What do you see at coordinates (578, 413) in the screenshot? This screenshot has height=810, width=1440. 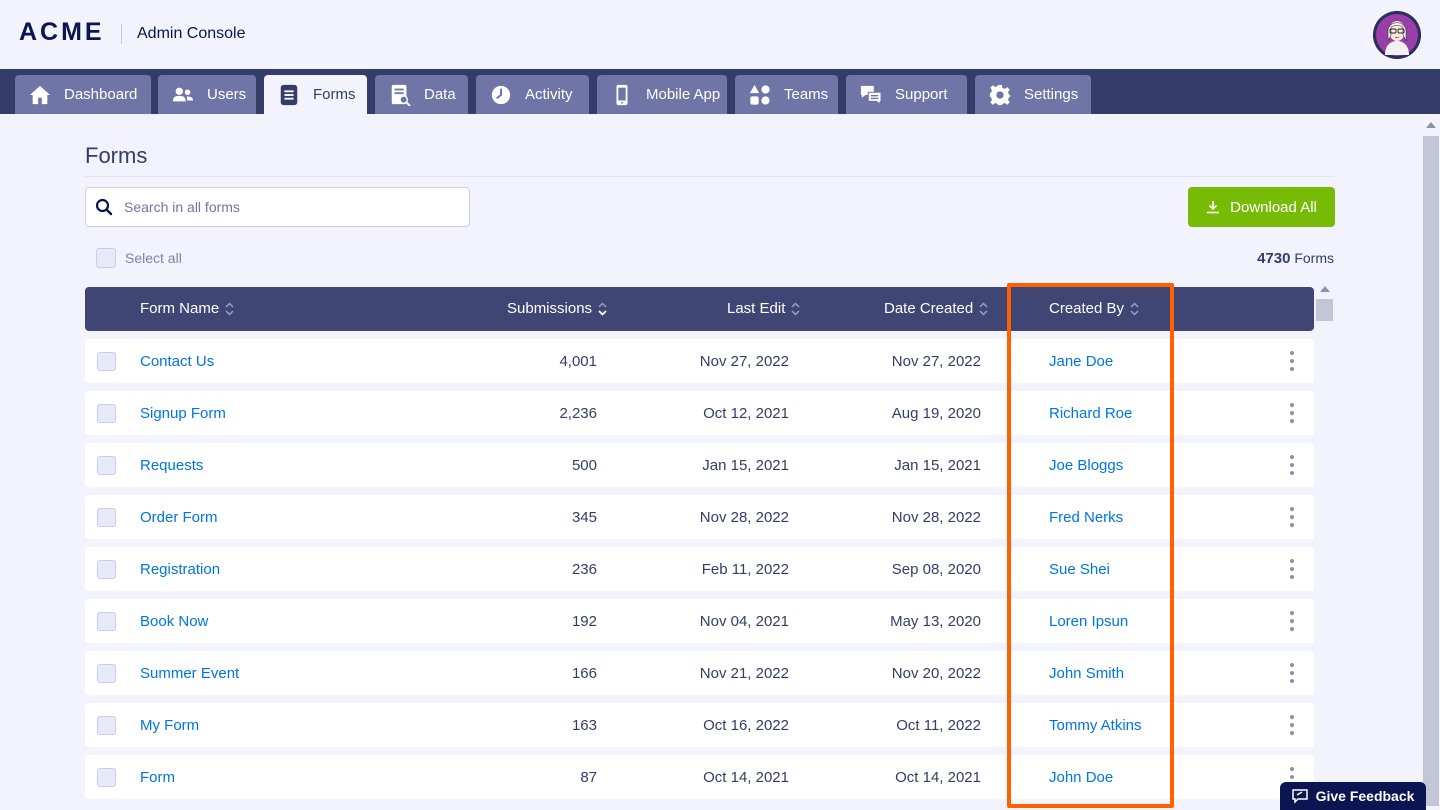 I see `submissions-count: 2,236` at bounding box center [578, 413].